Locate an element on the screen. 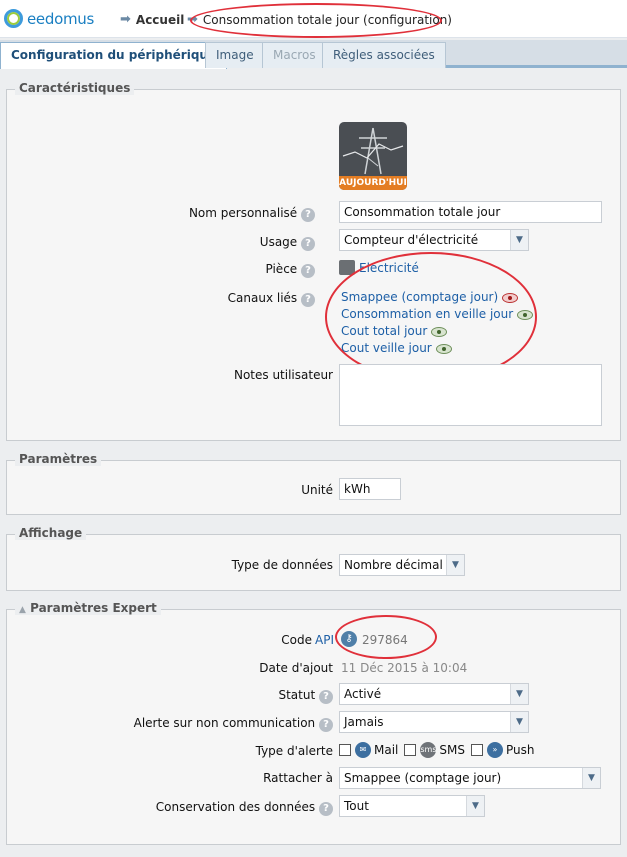  data-type-select: Nombre décimal ▼ is located at coordinates (402, 565).